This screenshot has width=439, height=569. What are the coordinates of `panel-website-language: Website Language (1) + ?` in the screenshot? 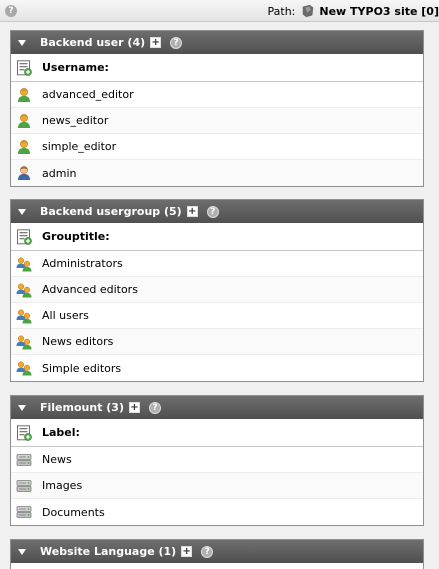 It's located at (217, 554).